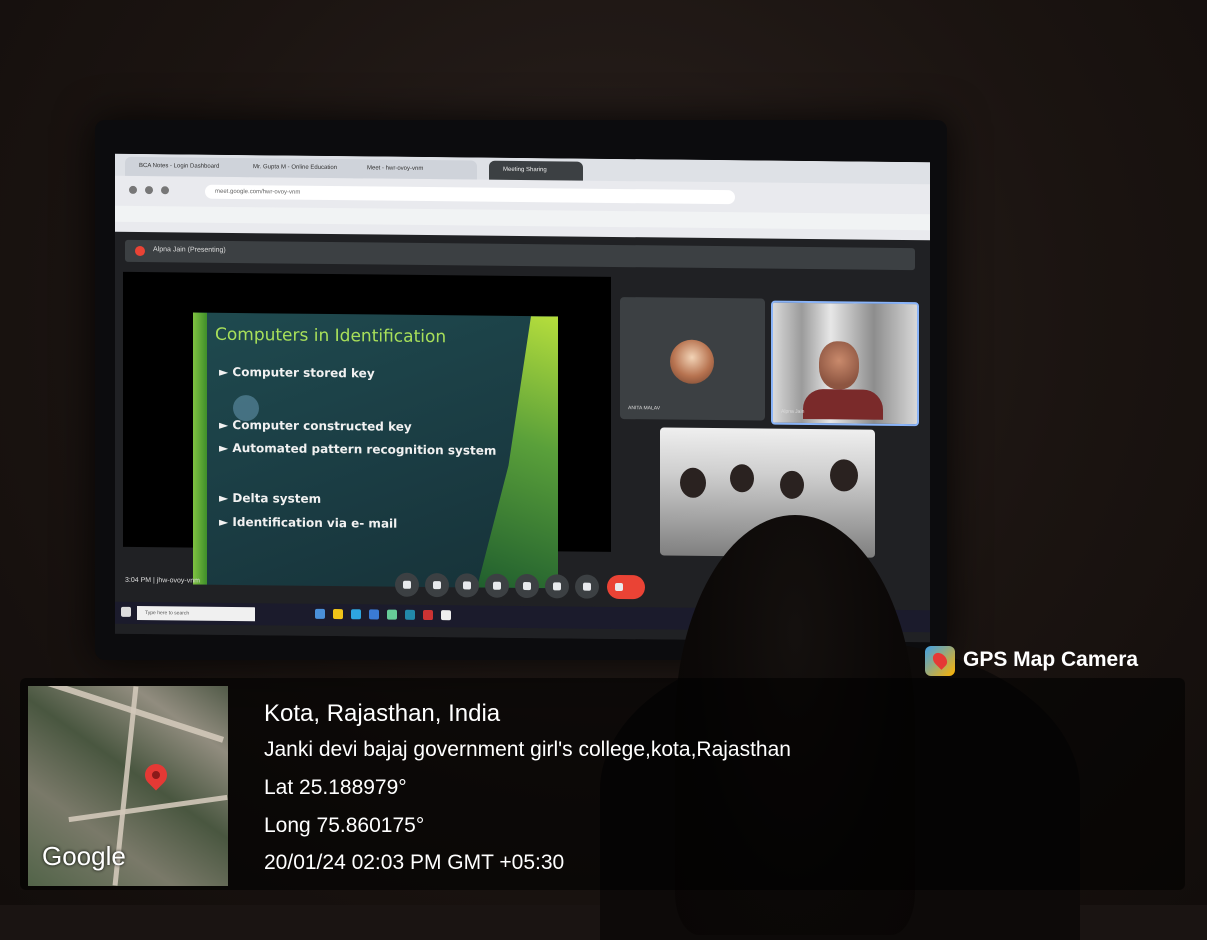 Image resolution: width=1207 pixels, height=940 pixels. What do you see at coordinates (414, 862) in the screenshot?
I see `gps-datetime: 20/01/24 02:03 PM GMT +05:30` at bounding box center [414, 862].